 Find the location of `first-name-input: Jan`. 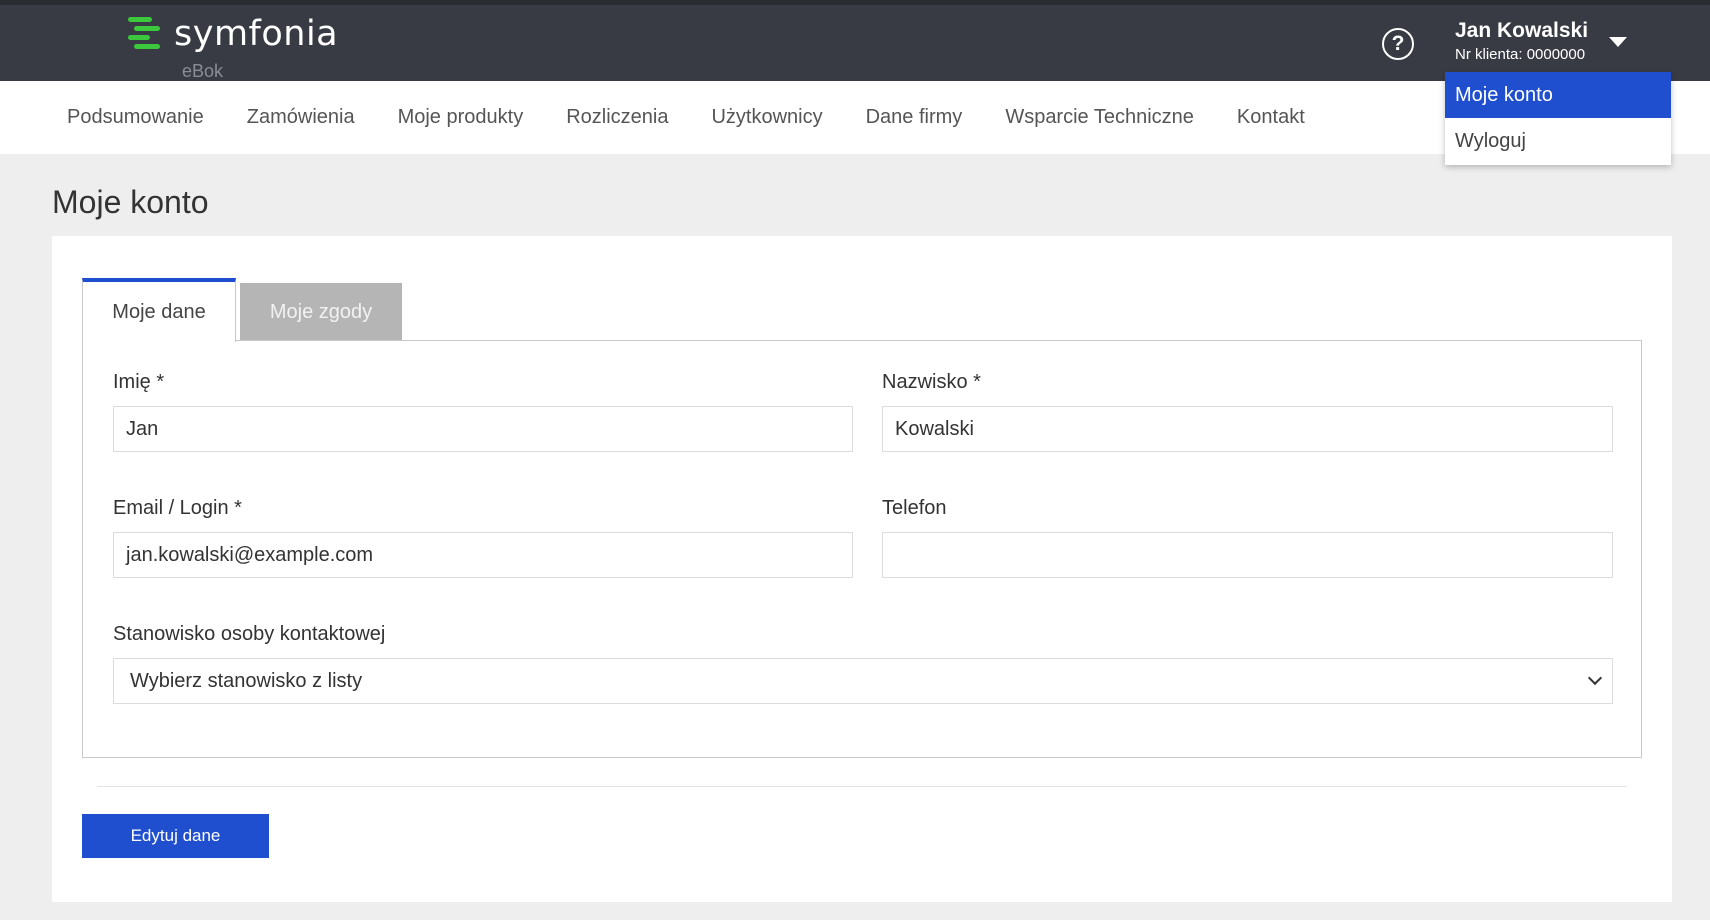

first-name-input: Jan is located at coordinates (483, 429).